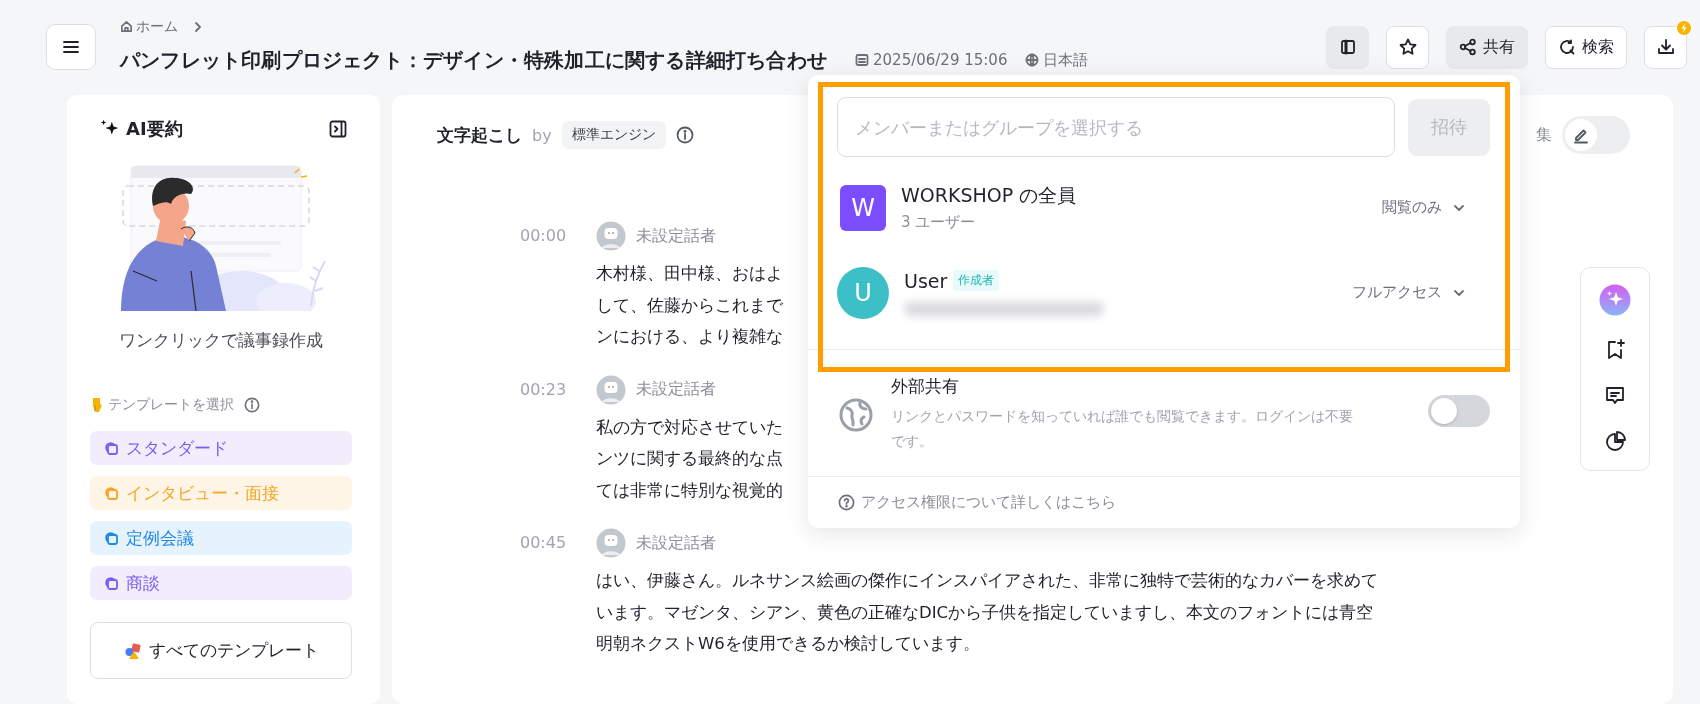 The width and height of the screenshot is (1700, 704). What do you see at coordinates (689, 490) in the screenshot?
I see `transcript-line: ては非常に特別な視覚的` at bounding box center [689, 490].